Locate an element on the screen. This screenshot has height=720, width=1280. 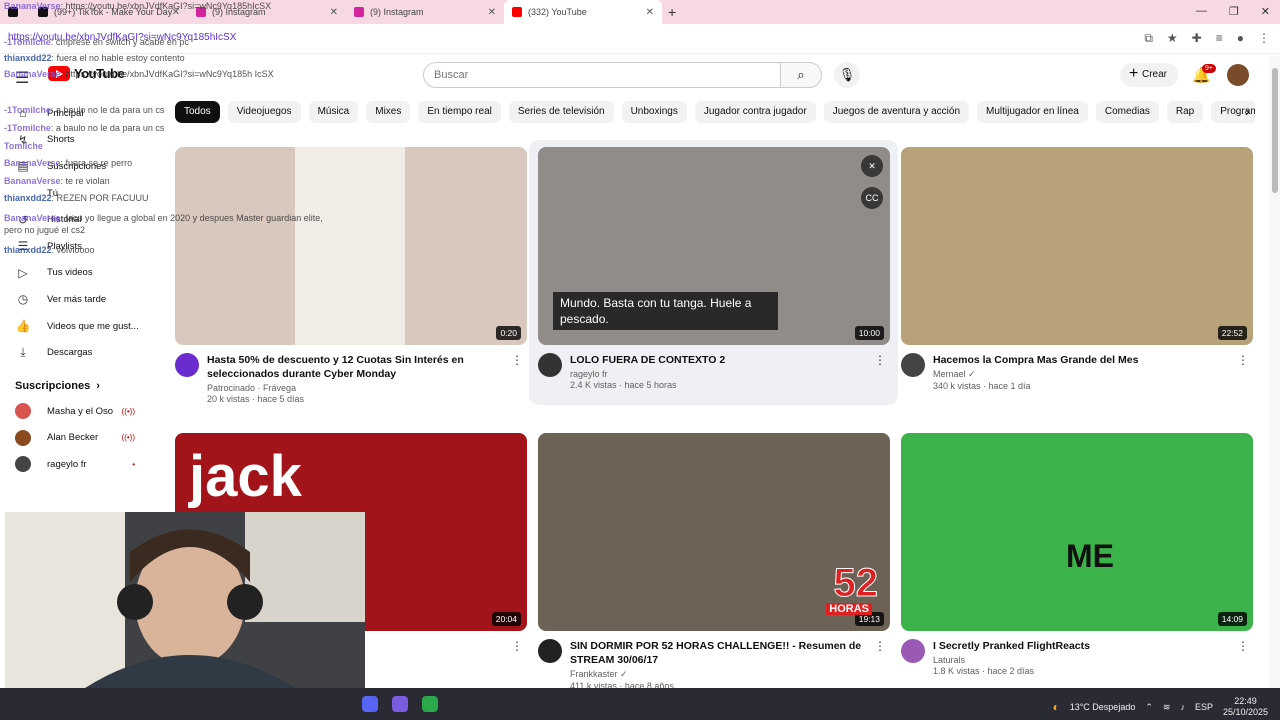
chip-5: Series de televisión is located at coordinates (561, 112).